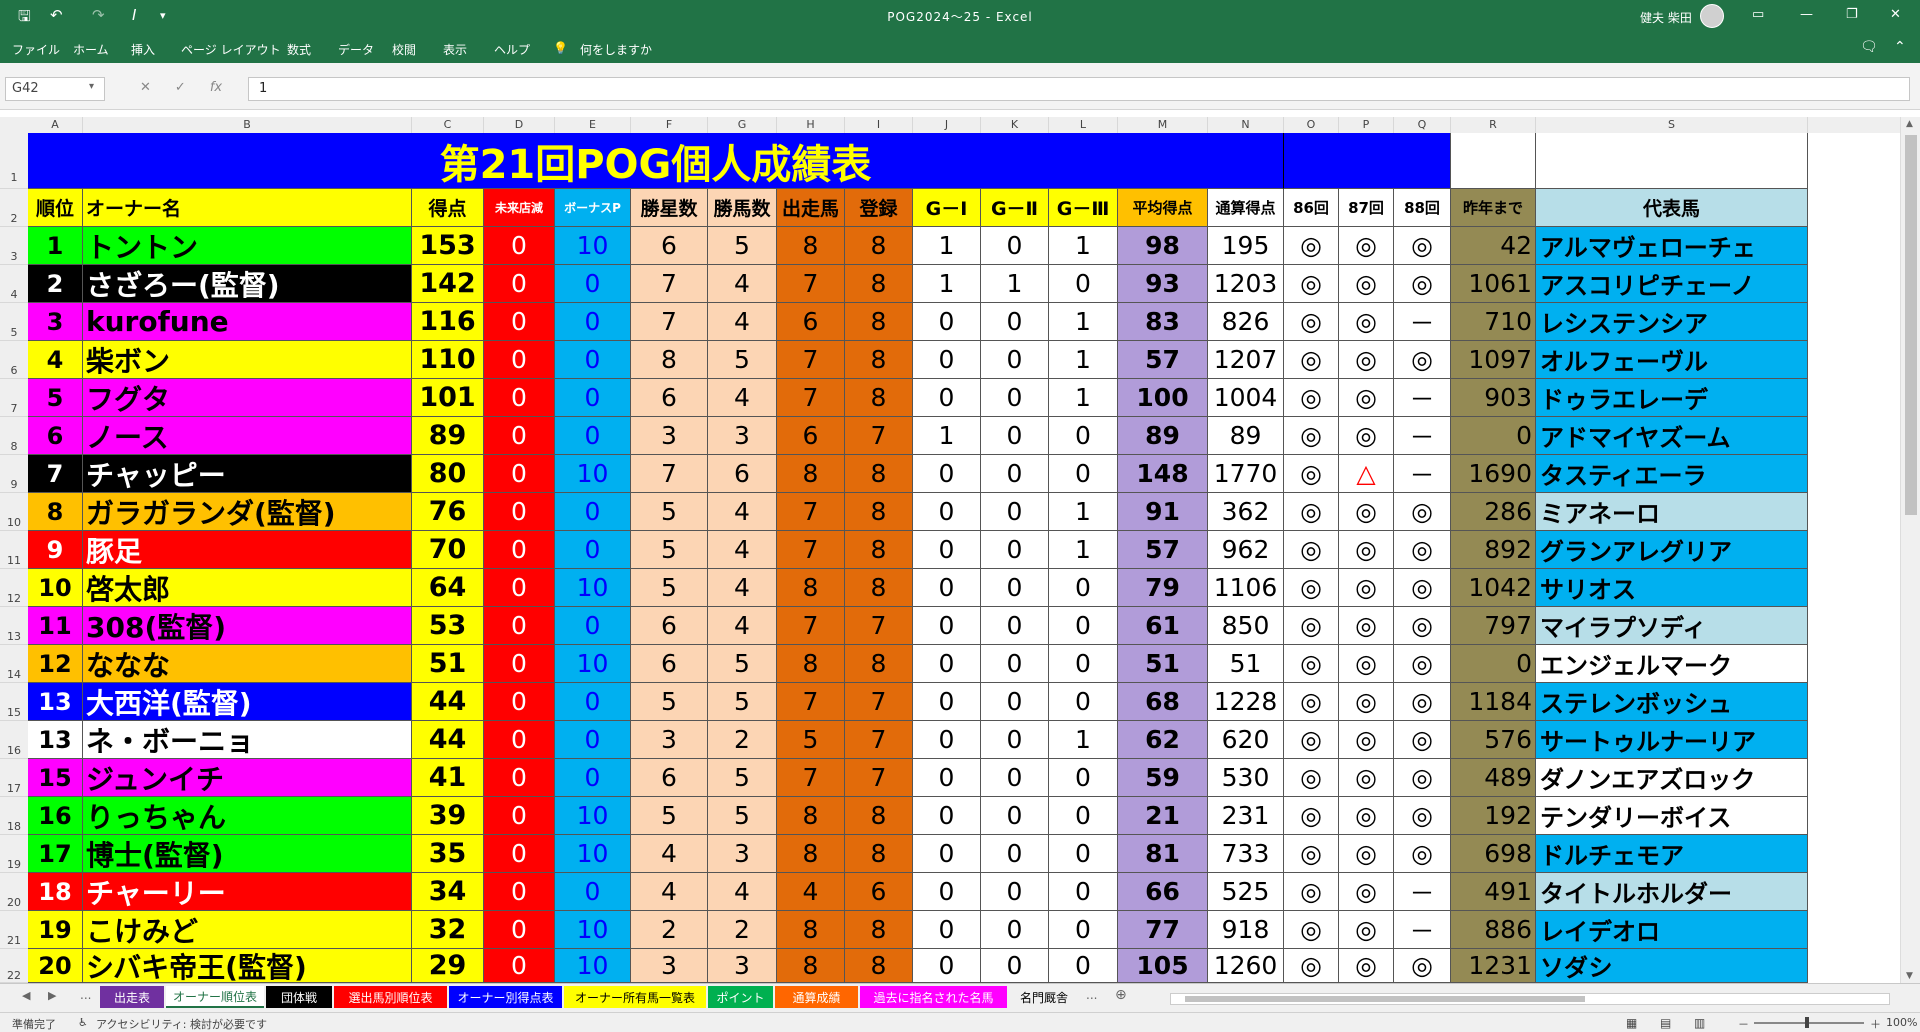 The height and width of the screenshot is (1032, 1920). What do you see at coordinates (180, 87) in the screenshot?
I see `enter-icon: ✓` at bounding box center [180, 87].